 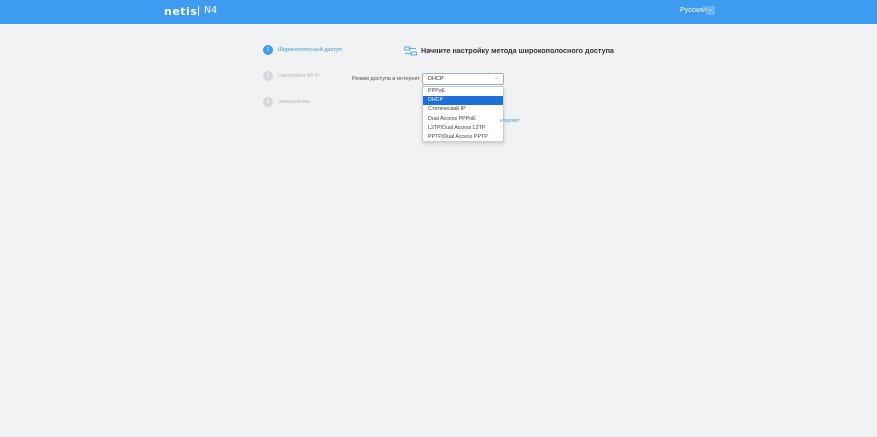 What do you see at coordinates (268, 102) in the screenshot?
I see `step-number: 3` at bounding box center [268, 102].